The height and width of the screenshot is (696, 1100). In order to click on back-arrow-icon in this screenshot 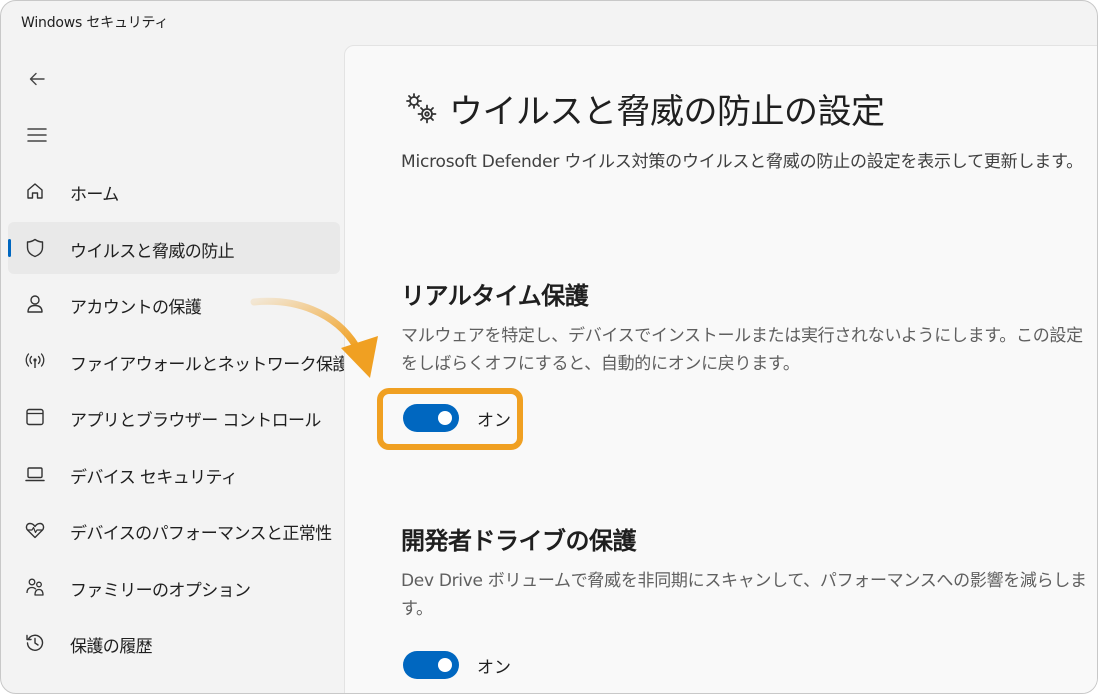, I will do `click(37, 79)`.